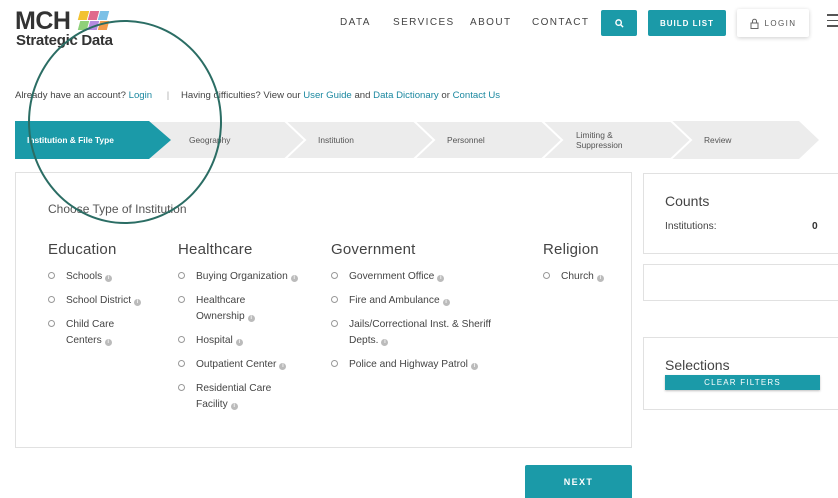  Describe the element at coordinates (221, 308) in the screenshot. I see `option-label: Healthcare Ownership` at that location.